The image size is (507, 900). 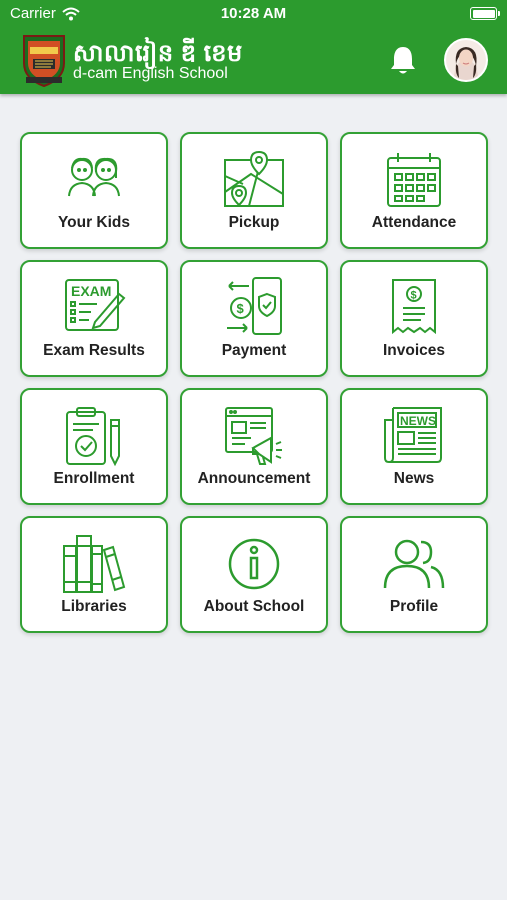 What do you see at coordinates (414, 478) in the screenshot?
I see `menu-label: News` at bounding box center [414, 478].